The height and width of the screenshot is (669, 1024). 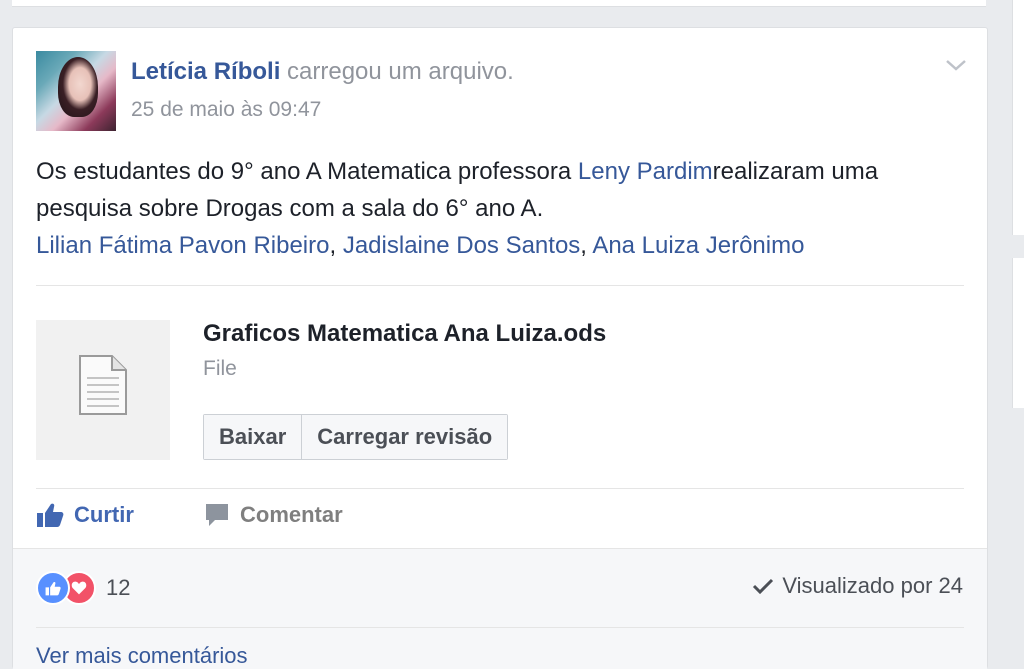 I want to click on file-button-group: Baixar Carregar revisão, so click(x=356, y=437).